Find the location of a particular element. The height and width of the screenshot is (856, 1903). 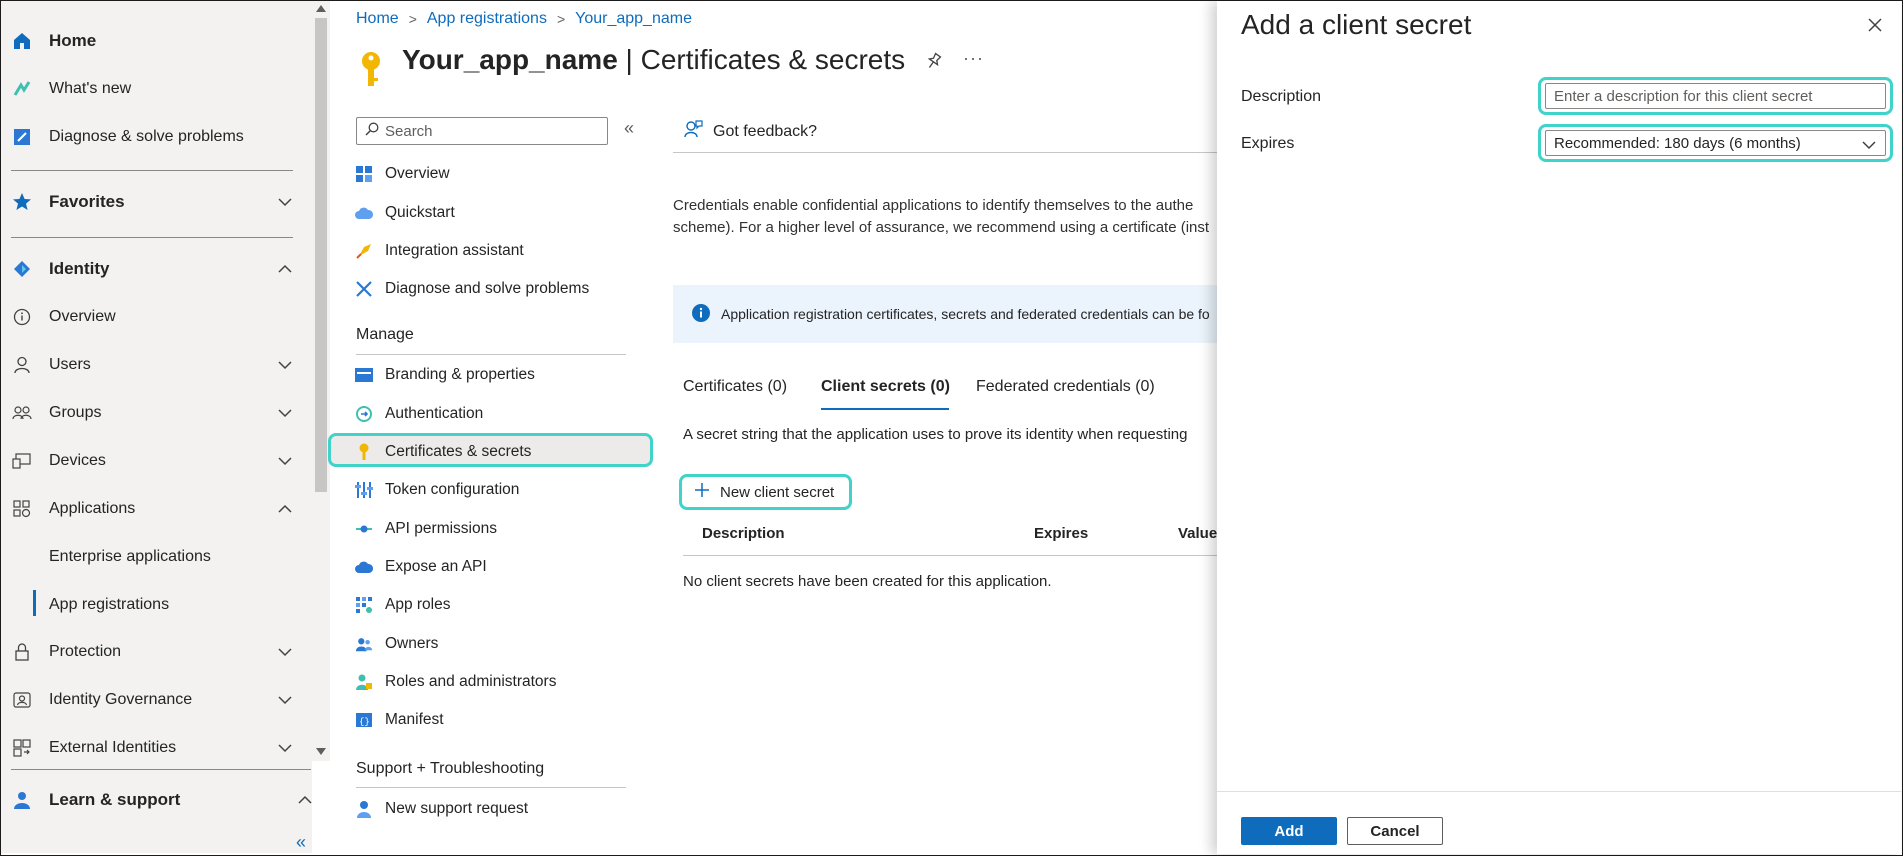

breadcrumb-app: Your_app_name is located at coordinates (633, 19).